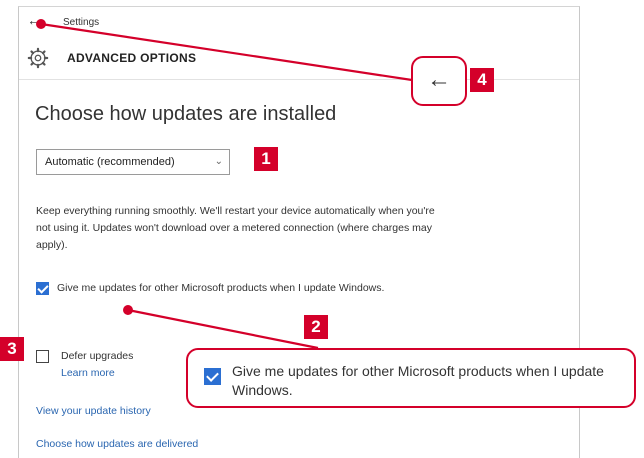 This screenshot has height=458, width=644. Describe the element at coordinates (299, 22) in the screenshot. I see `title-bar: ← Settings` at that location.